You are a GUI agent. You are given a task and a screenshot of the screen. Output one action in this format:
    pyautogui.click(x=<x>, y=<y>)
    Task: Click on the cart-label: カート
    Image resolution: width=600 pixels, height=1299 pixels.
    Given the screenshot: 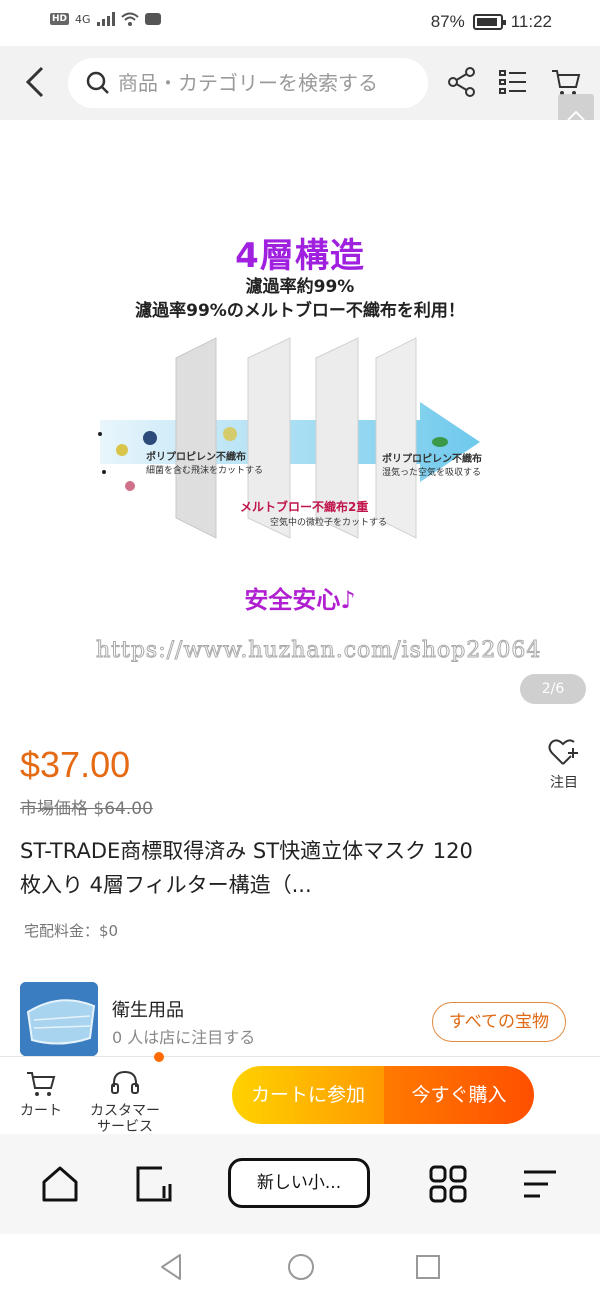 What is the action you would take?
    pyautogui.click(x=41, y=1111)
    